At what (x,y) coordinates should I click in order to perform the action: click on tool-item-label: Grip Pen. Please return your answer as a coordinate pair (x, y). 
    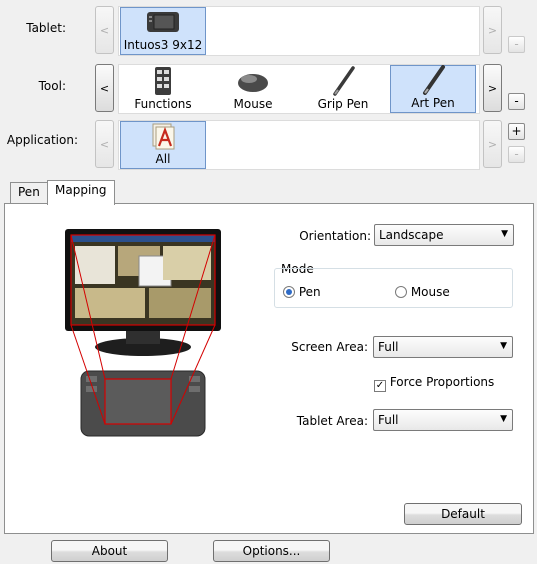
    Looking at the image, I should click on (343, 104).